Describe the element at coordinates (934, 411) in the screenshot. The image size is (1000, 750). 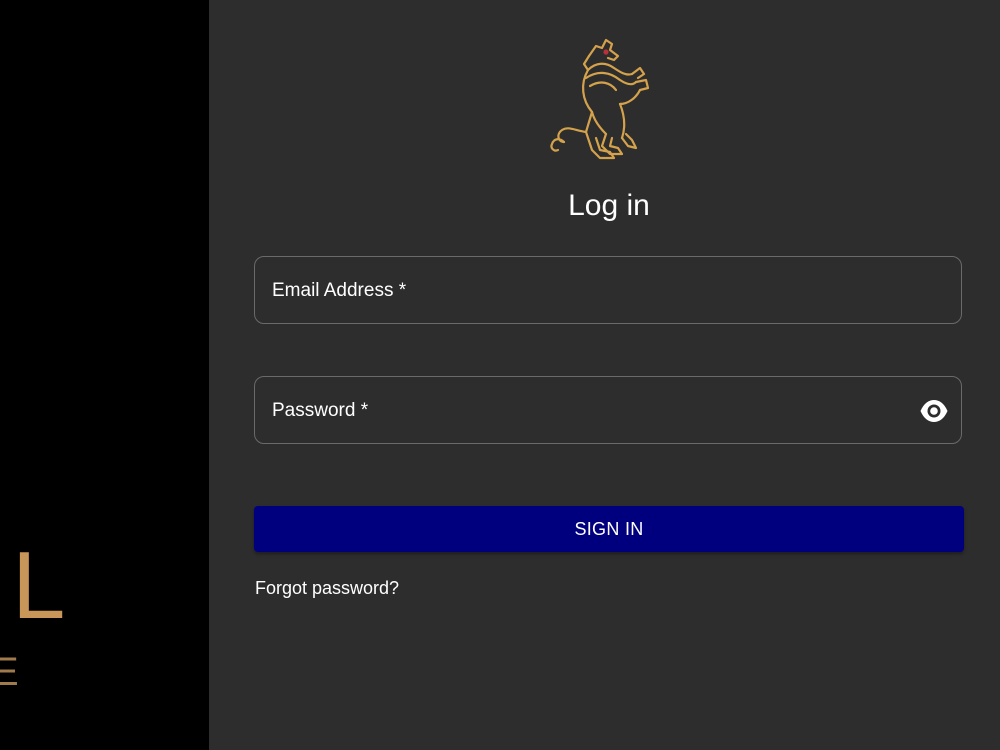
I see `eye-icon` at that location.